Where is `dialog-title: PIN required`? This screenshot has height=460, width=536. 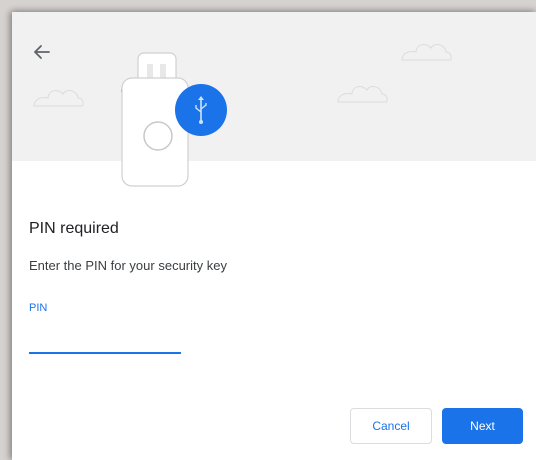
dialog-title: PIN required is located at coordinates (74, 228).